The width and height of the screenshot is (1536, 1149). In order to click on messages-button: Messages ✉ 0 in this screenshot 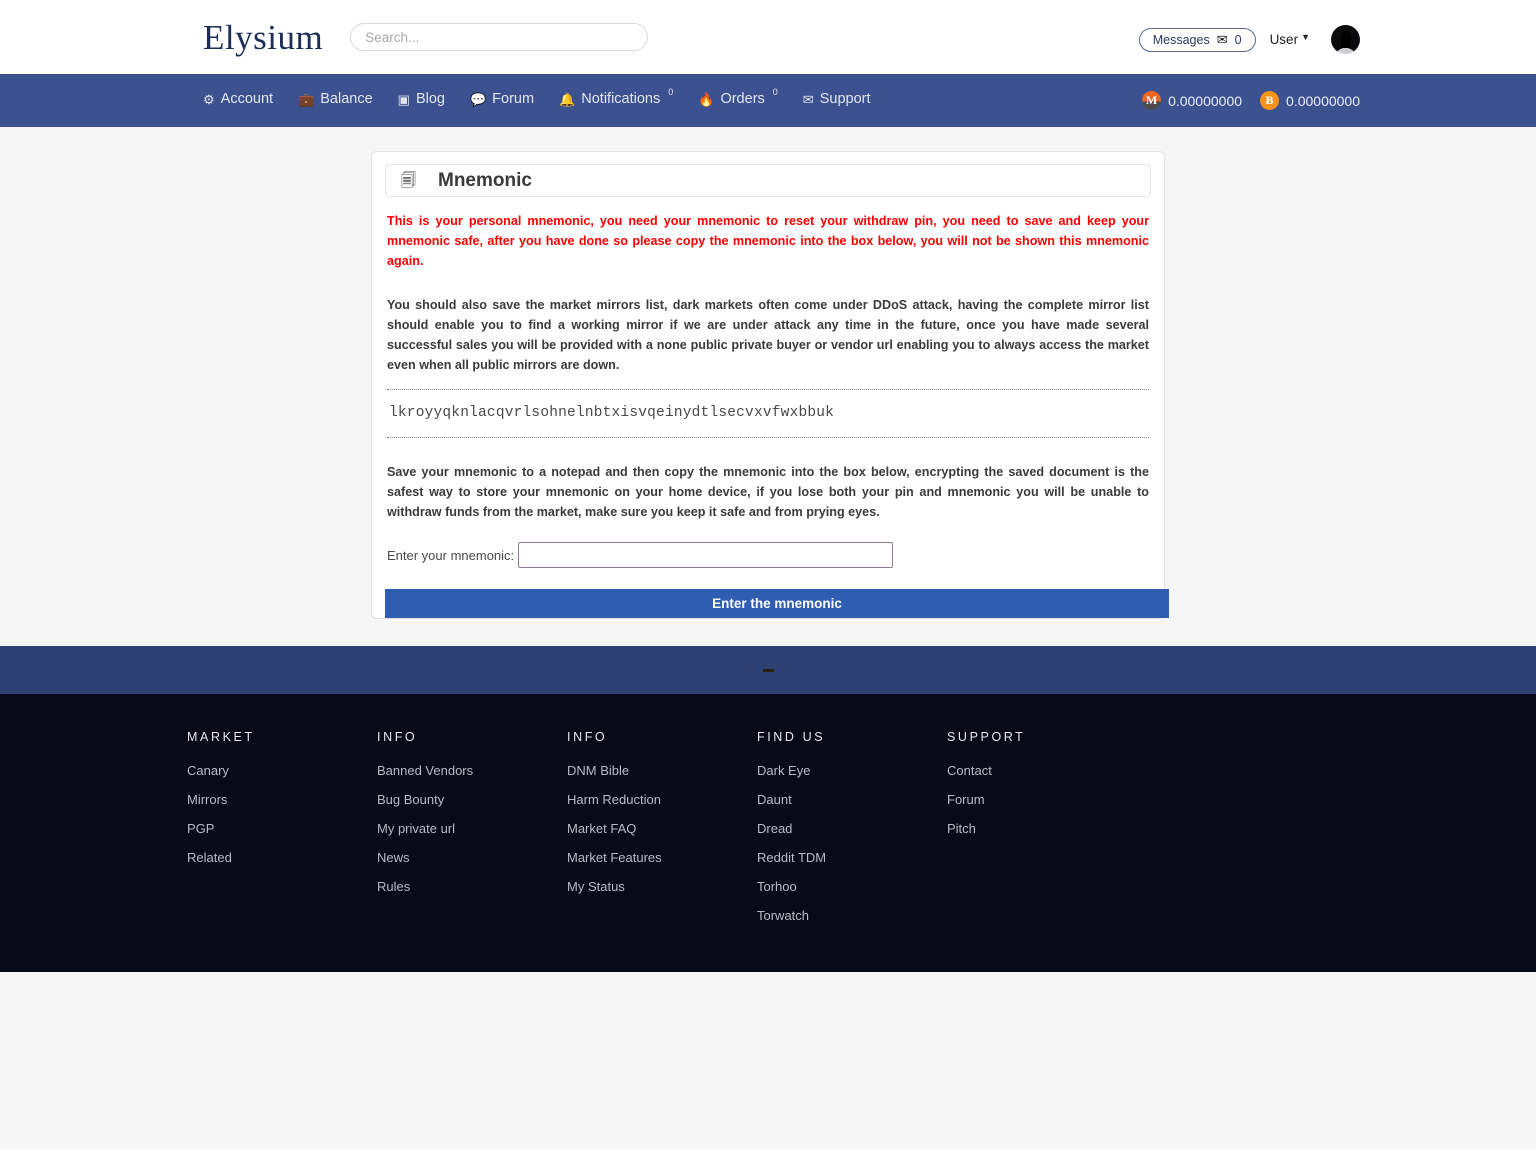, I will do `click(1197, 39)`.